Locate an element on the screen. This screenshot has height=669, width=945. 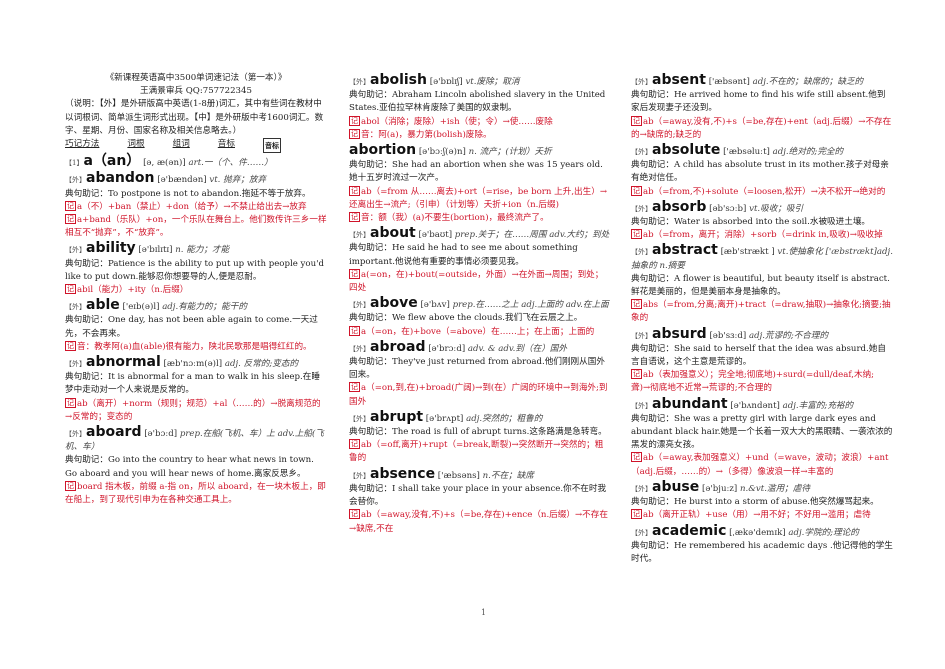
memory-tip-text: a（=on，在)+bove（=above）在……上；在上面；上面的 is located at coordinates (478, 331).